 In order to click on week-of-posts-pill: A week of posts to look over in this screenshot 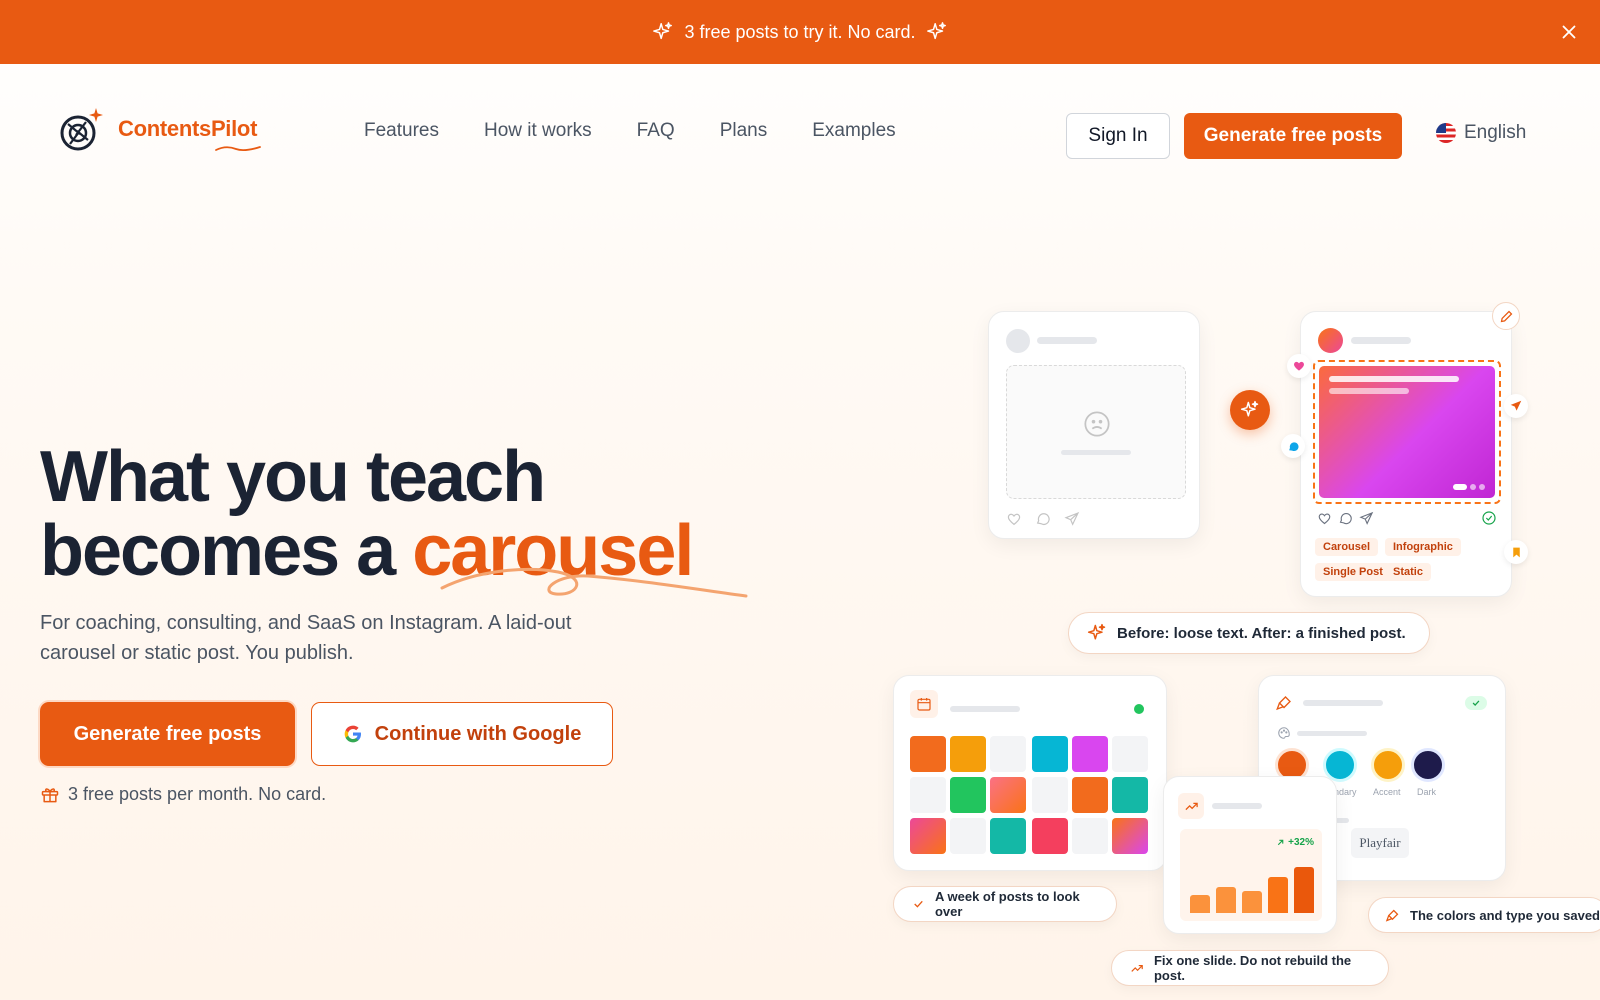, I will do `click(1005, 904)`.